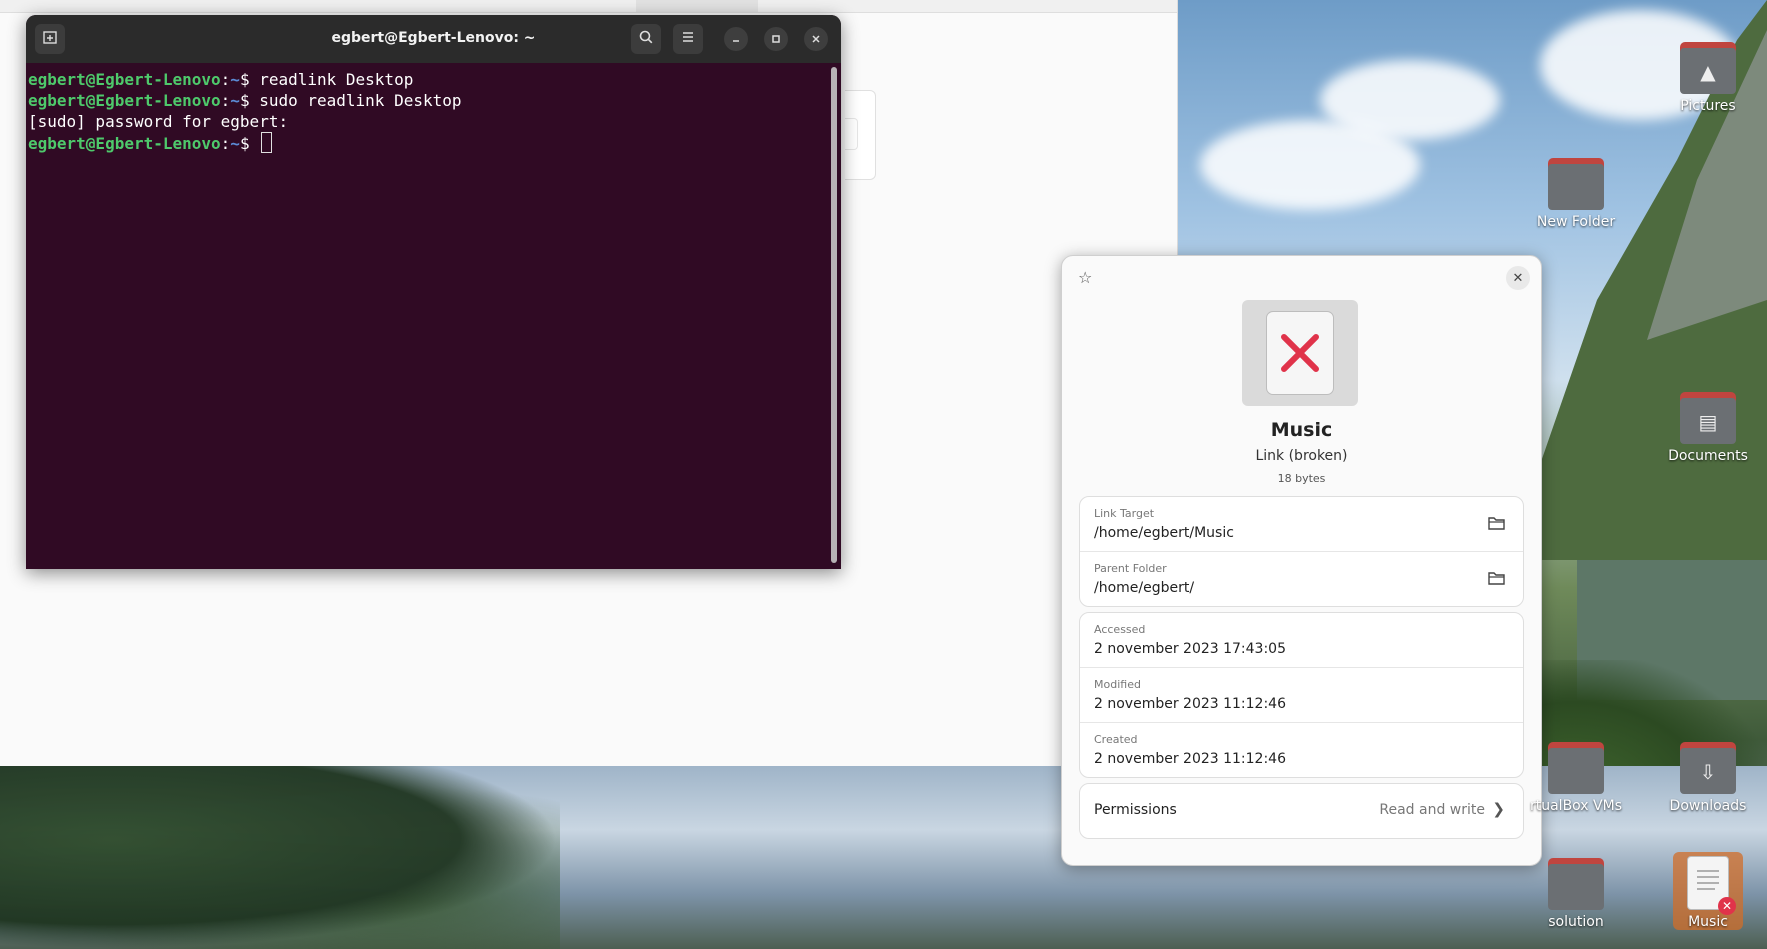  I want to click on permissions-row: Permissions Read and write ❯, so click(1301, 811).